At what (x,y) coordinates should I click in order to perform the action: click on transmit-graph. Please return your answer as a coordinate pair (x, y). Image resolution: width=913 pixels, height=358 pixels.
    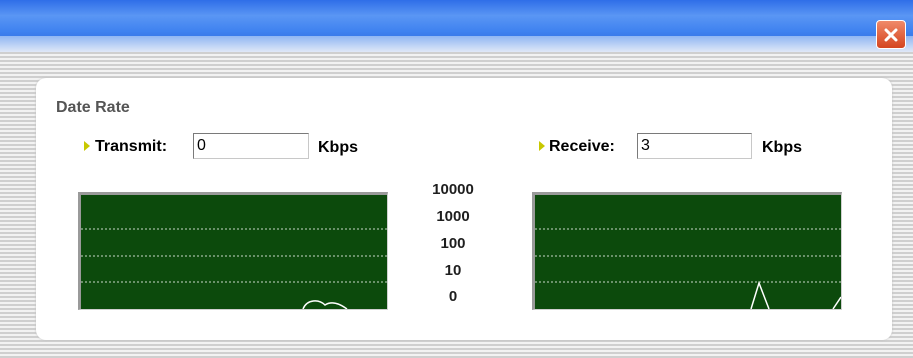
    Looking at the image, I should click on (233, 251).